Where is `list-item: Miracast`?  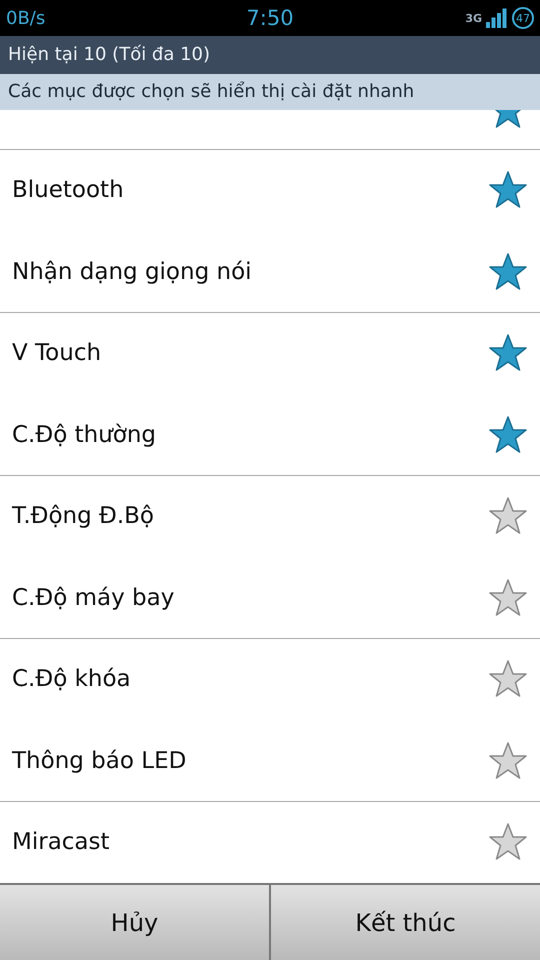
list-item: Miracast is located at coordinates (270, 843).